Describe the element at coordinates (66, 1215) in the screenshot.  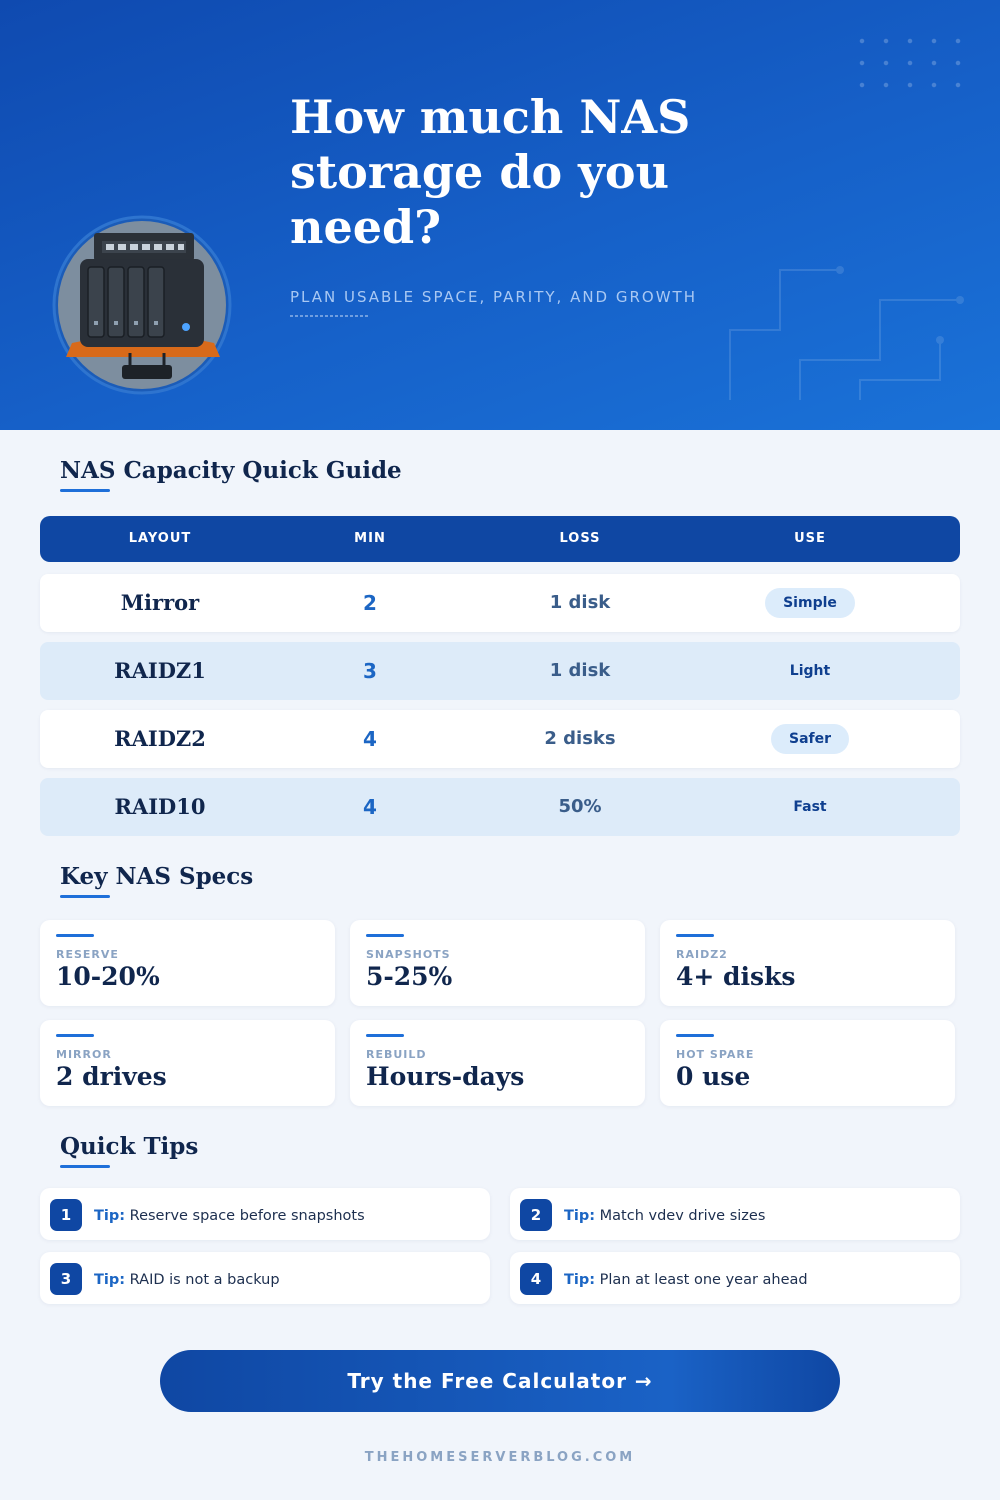
I see `tip-number-badge: 1` at that location.